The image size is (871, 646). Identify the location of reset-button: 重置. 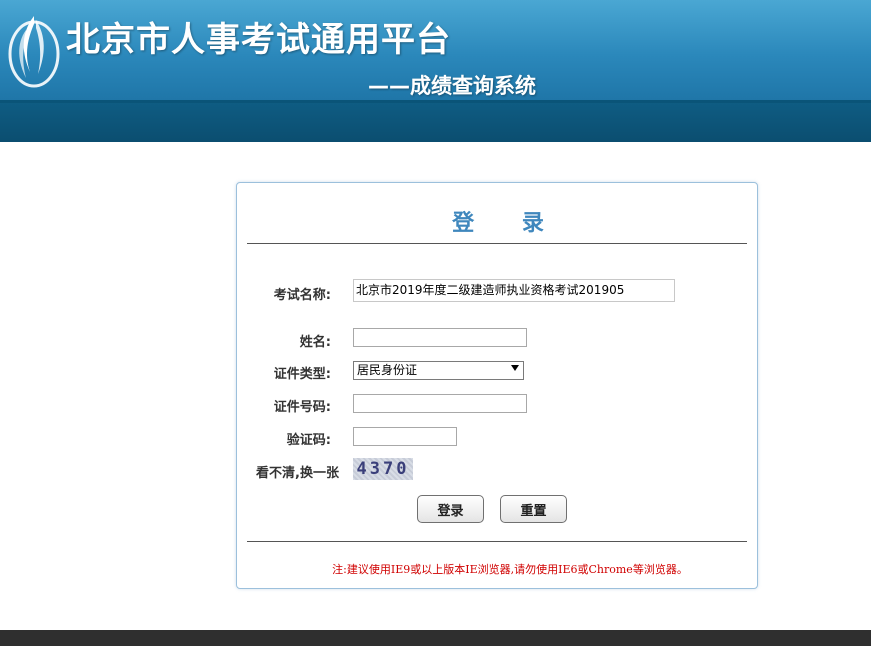
(533, 509).